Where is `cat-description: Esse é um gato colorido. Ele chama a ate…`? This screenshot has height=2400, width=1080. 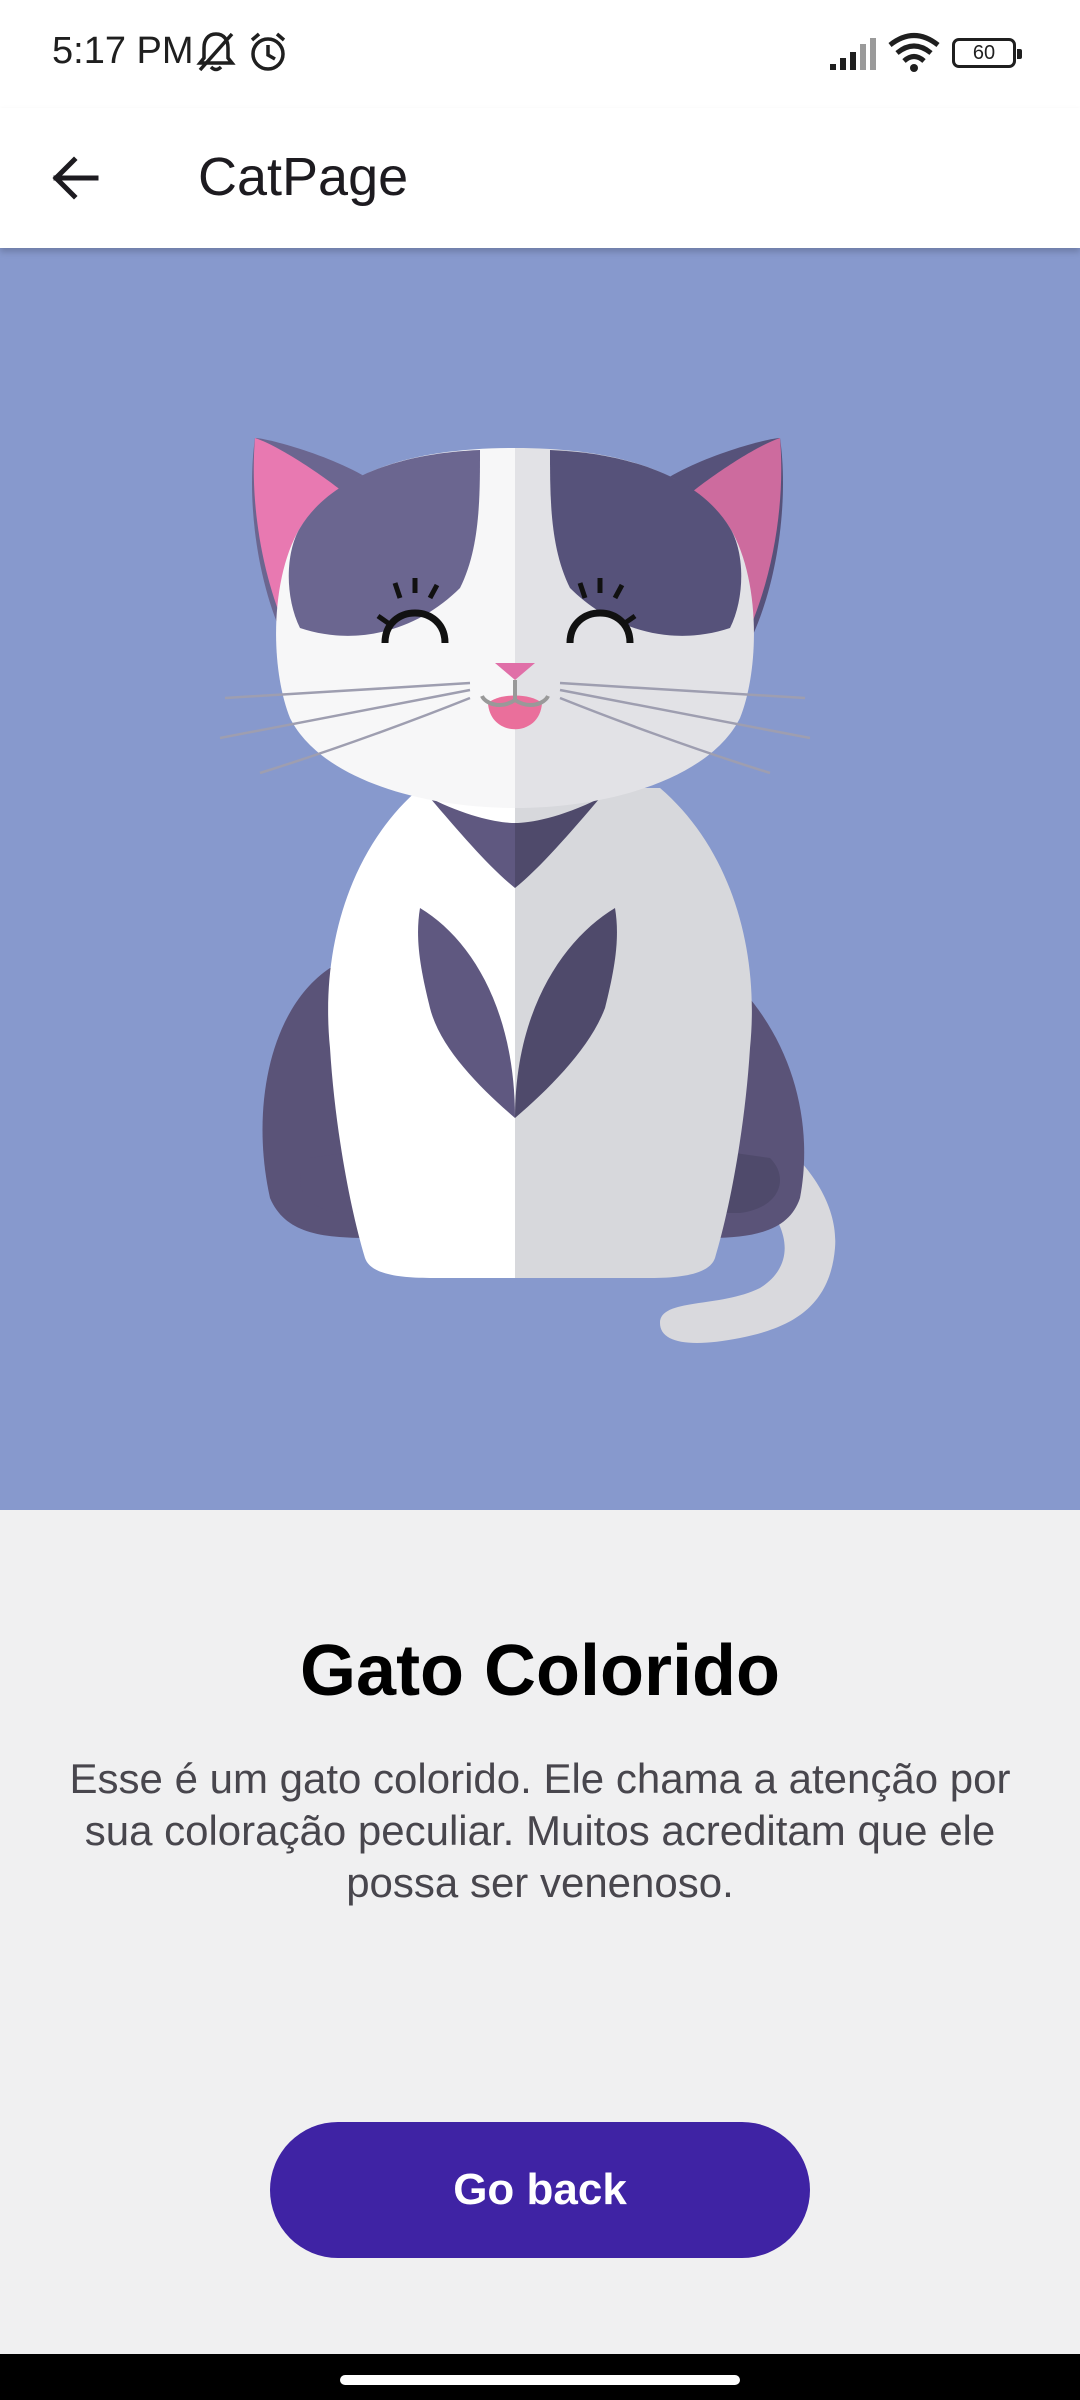 cat-description: Esse é um gato colorido. Ele chama a ate… is located at coordinates (540, 1830).